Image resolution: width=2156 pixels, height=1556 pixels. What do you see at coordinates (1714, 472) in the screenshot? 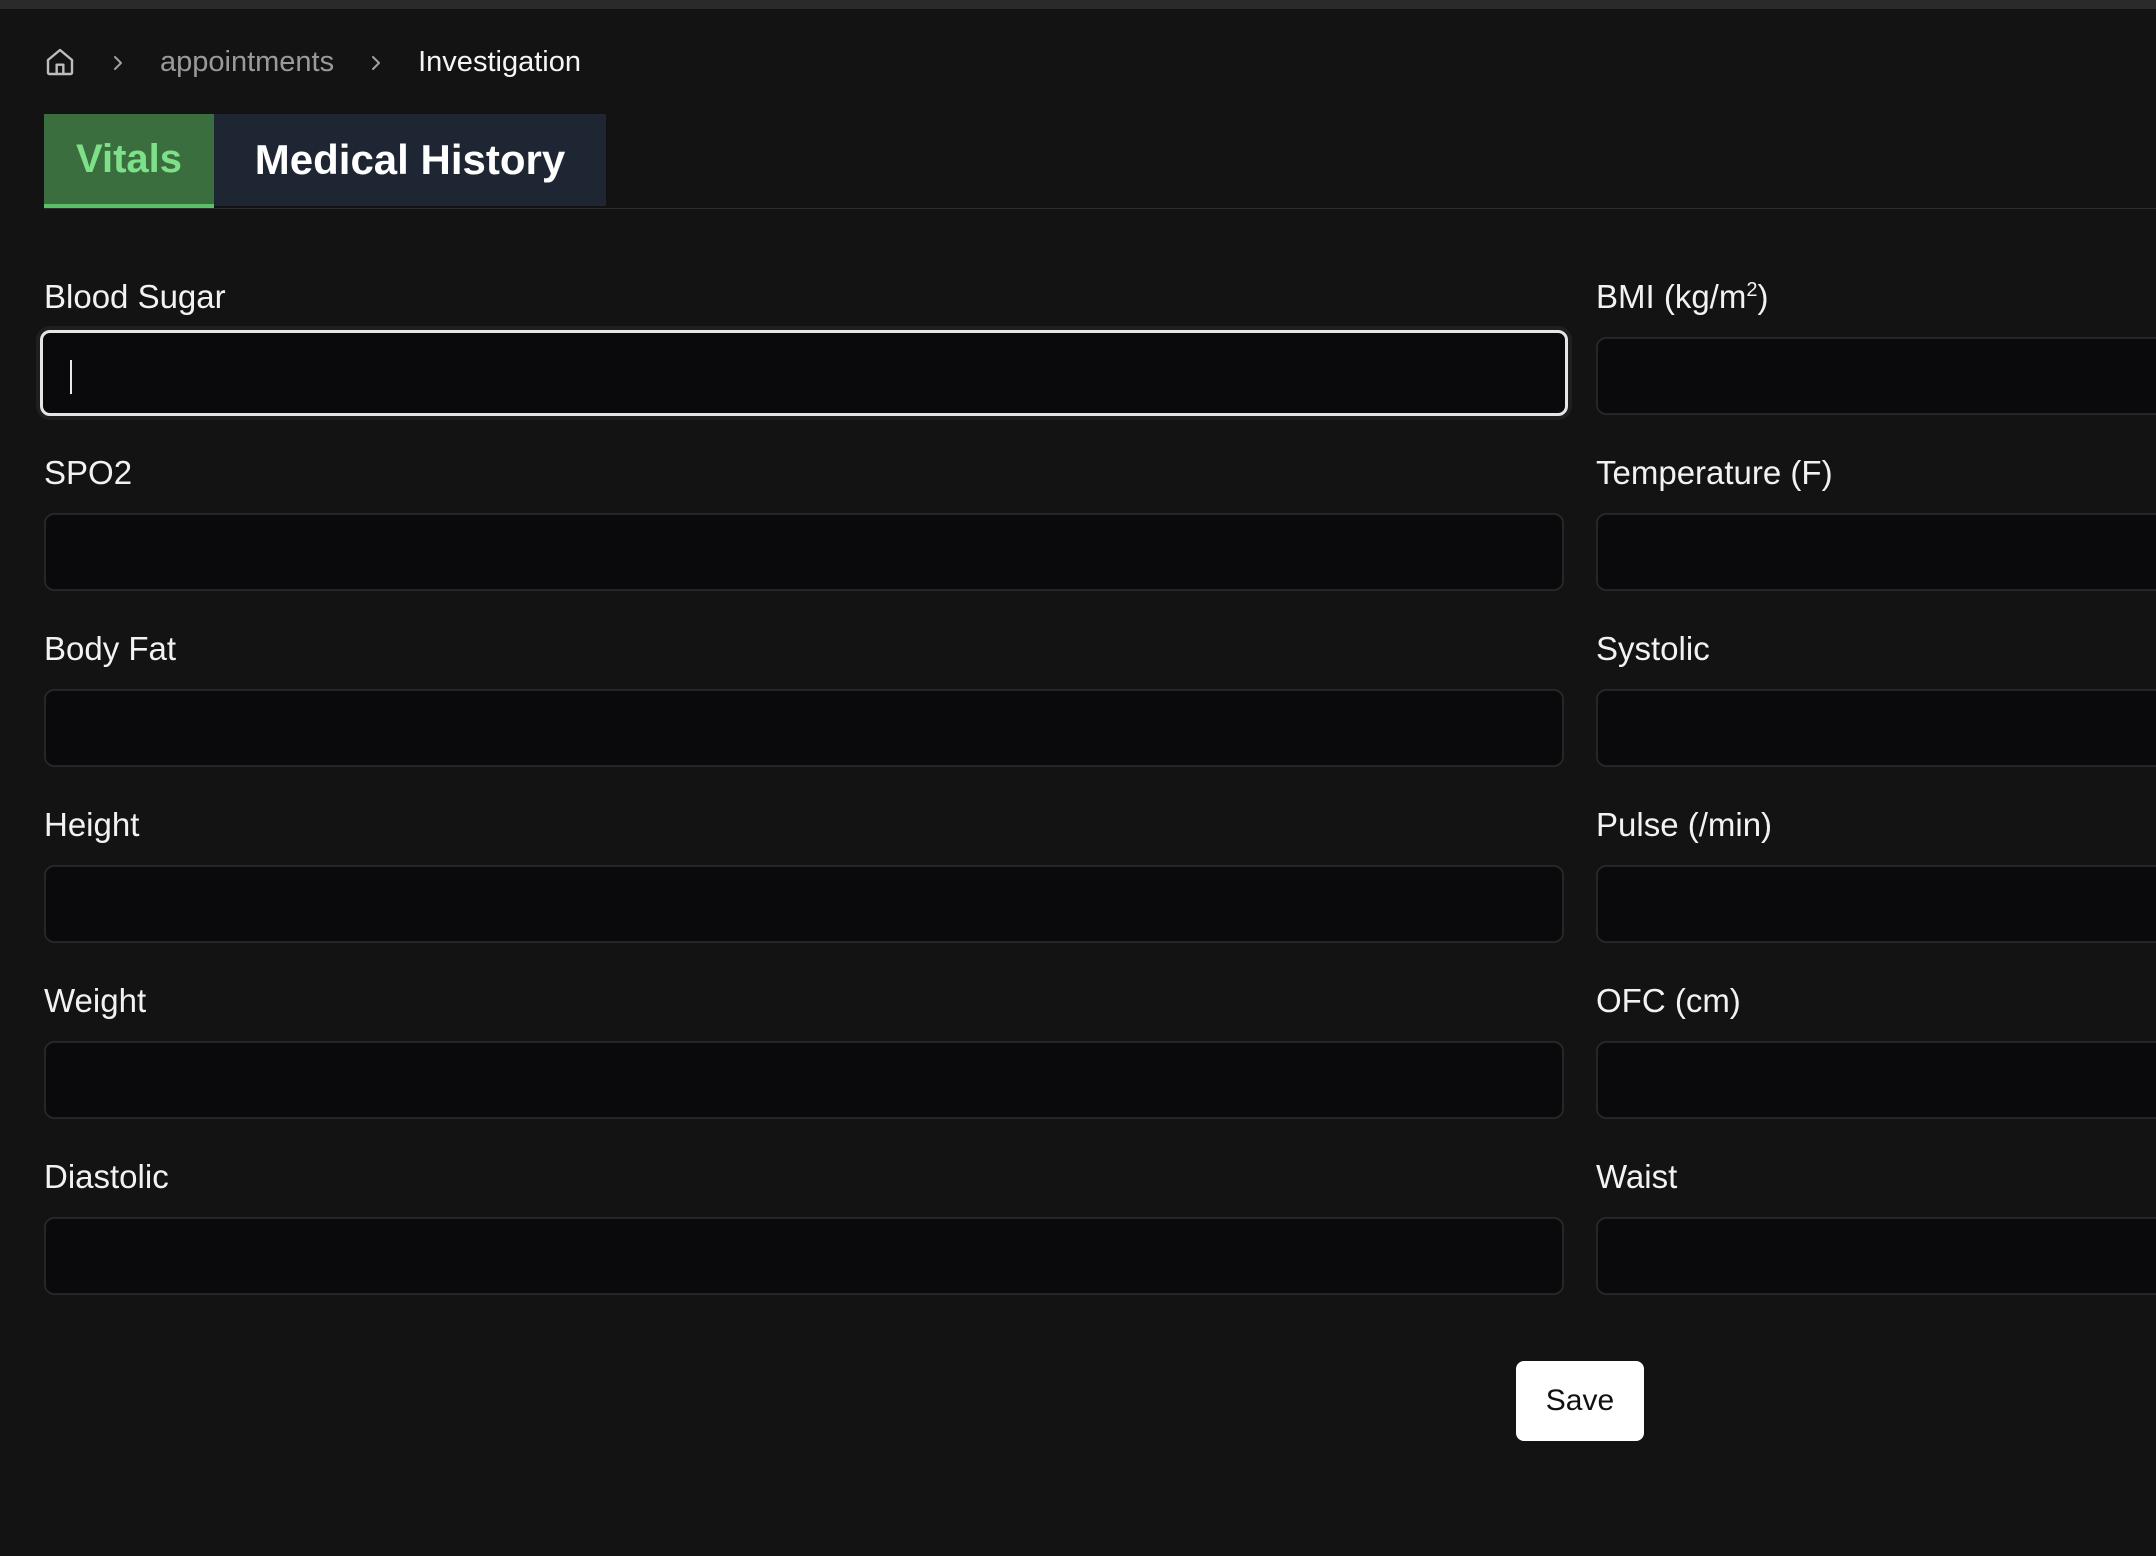
I see `temperature-label: Temperature (F)` at bounding box center [1714, 472].